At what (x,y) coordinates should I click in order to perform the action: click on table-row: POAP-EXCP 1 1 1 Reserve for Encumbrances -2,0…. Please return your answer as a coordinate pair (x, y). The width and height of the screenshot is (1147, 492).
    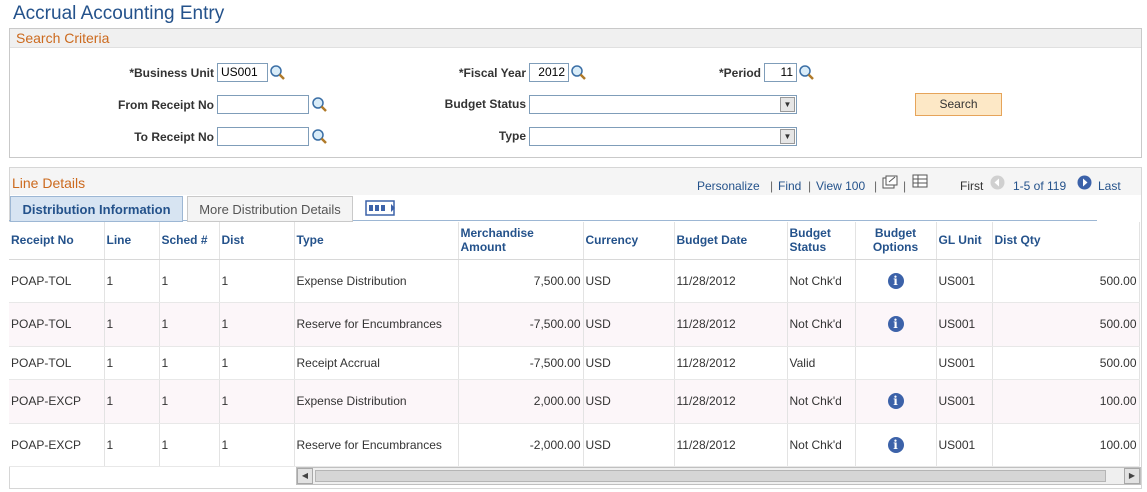
    Looking at the image, I should click on (574, 445).